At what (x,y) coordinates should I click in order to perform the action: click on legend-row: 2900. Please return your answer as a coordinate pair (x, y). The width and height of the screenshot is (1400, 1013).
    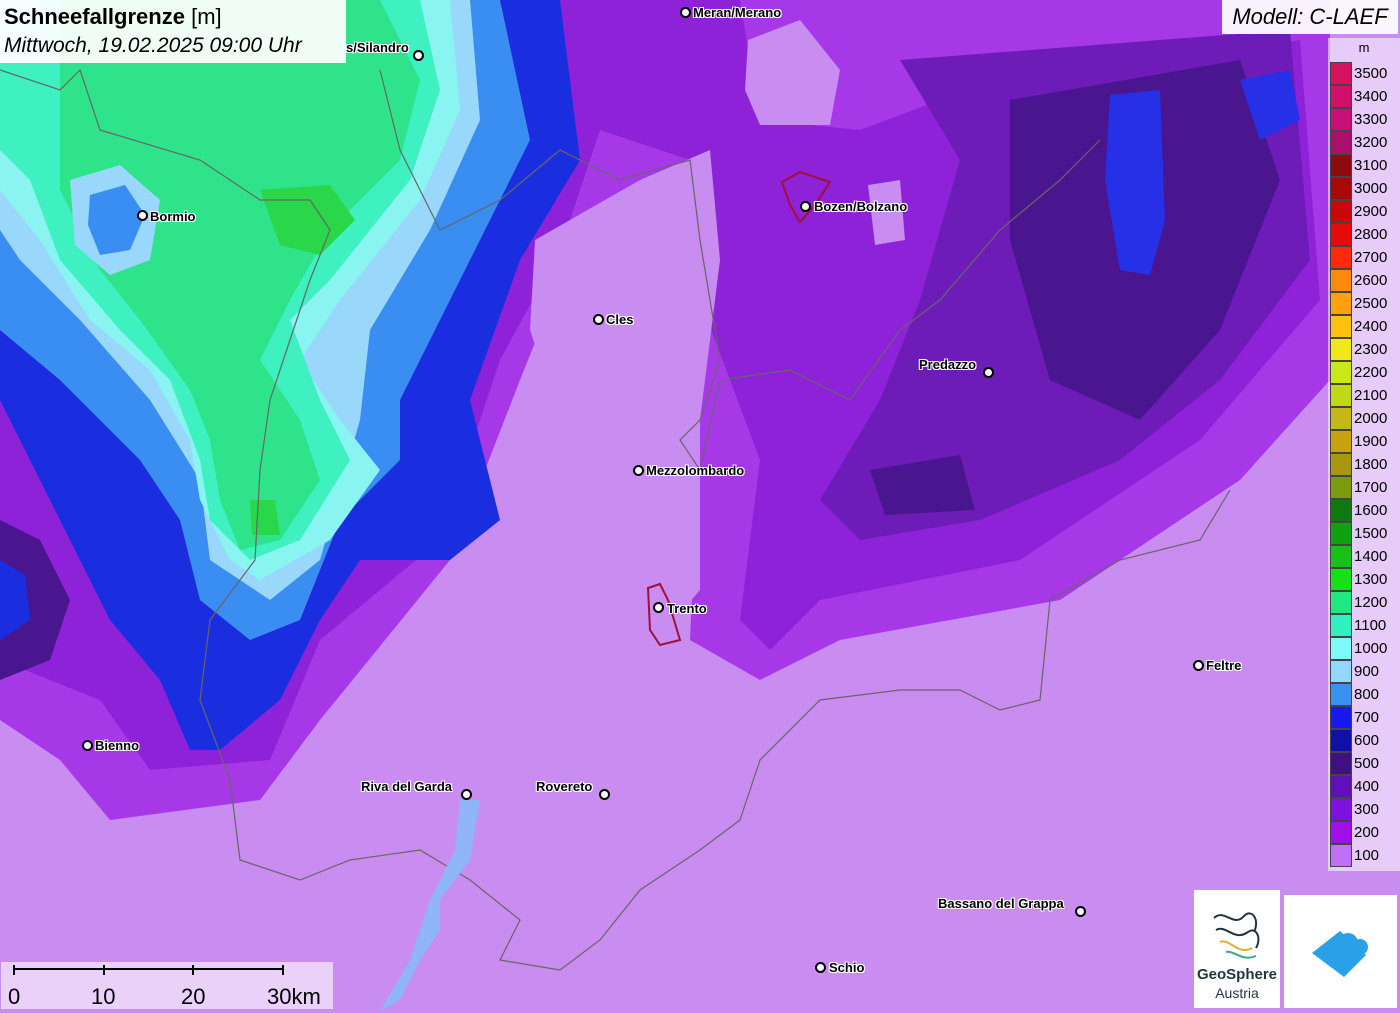
    Looking at the image, I should click on (1364, 211).